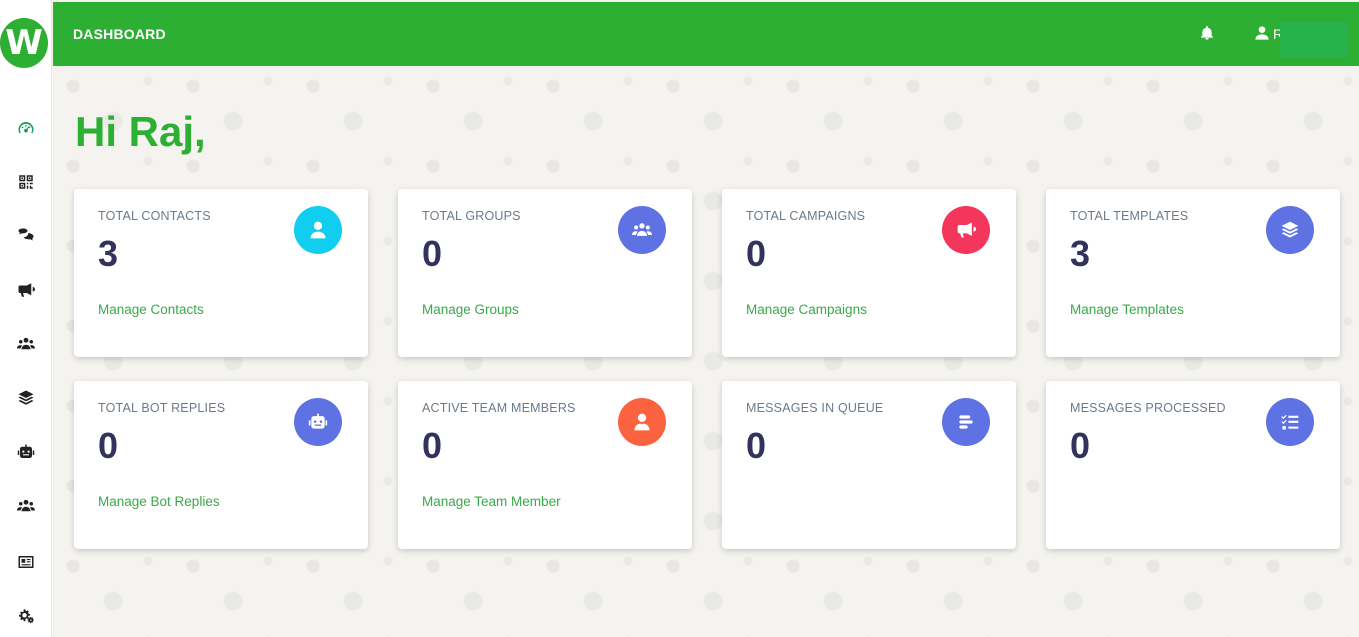 Image resolution: width=1359 pixels, height=637 pixels. I want to click on bell-icon, so click(1208, 34).